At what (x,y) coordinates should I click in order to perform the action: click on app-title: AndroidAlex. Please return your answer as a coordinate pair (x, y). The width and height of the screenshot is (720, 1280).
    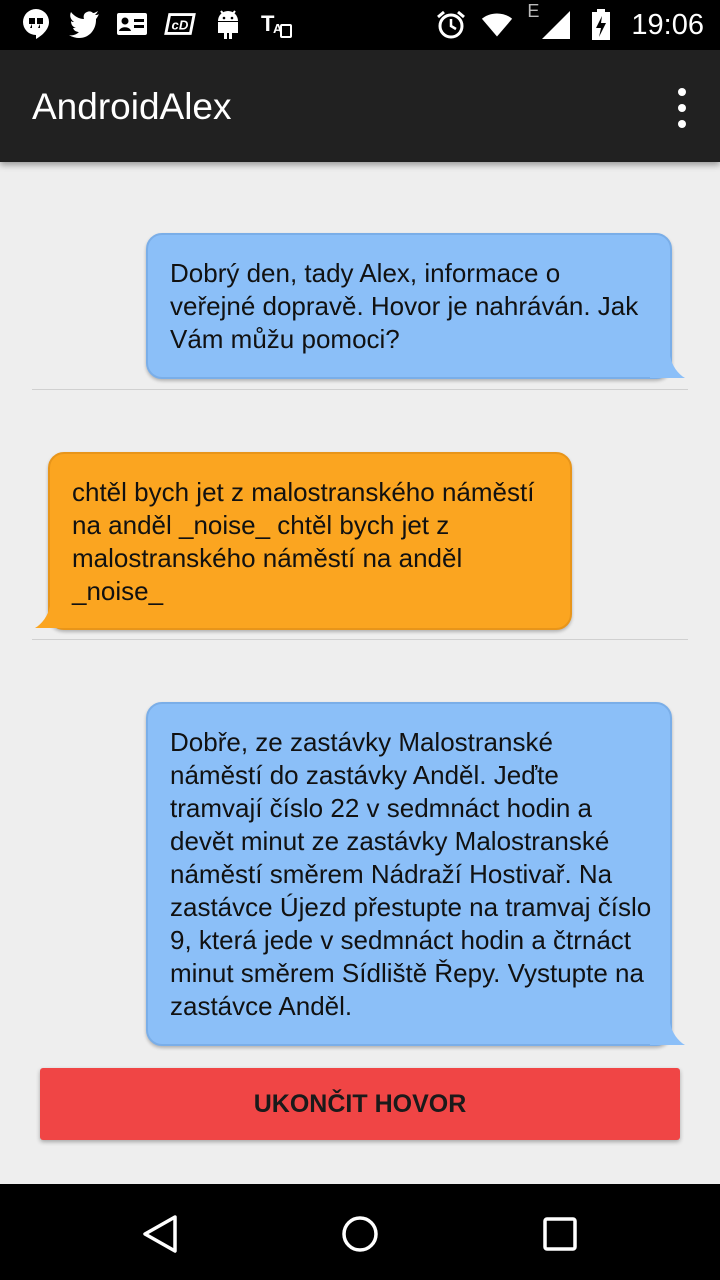
    Looking at the image, I should click on (132, 106).